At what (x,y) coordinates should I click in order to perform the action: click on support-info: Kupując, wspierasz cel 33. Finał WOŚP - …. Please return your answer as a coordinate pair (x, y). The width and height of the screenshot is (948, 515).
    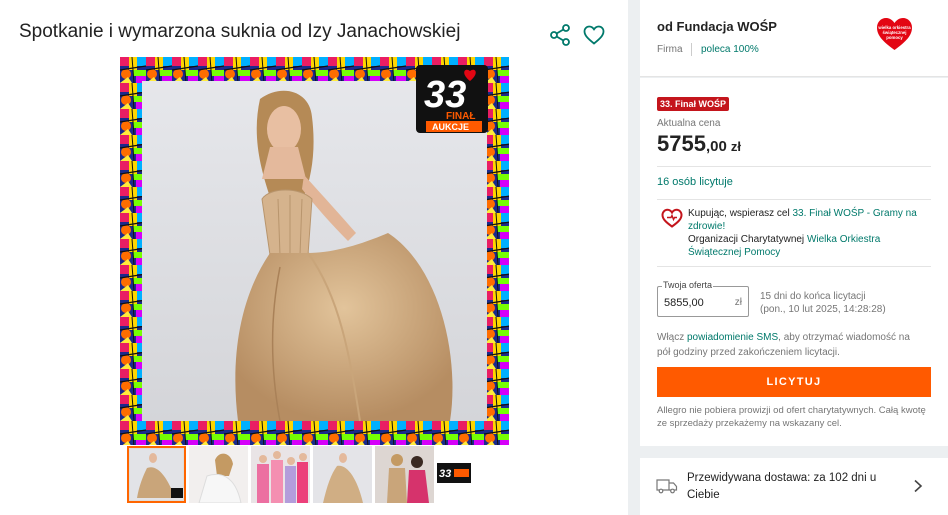
    Looking at the image, I should click on (808, 233).